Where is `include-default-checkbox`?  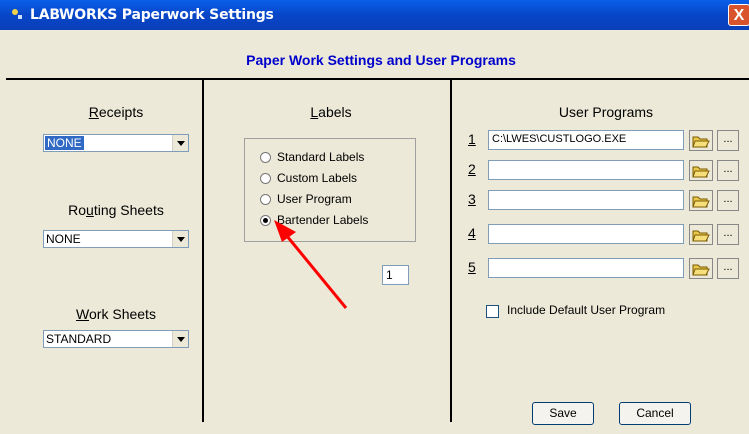
include-default-checkbox is located at coordinates (492, 311).